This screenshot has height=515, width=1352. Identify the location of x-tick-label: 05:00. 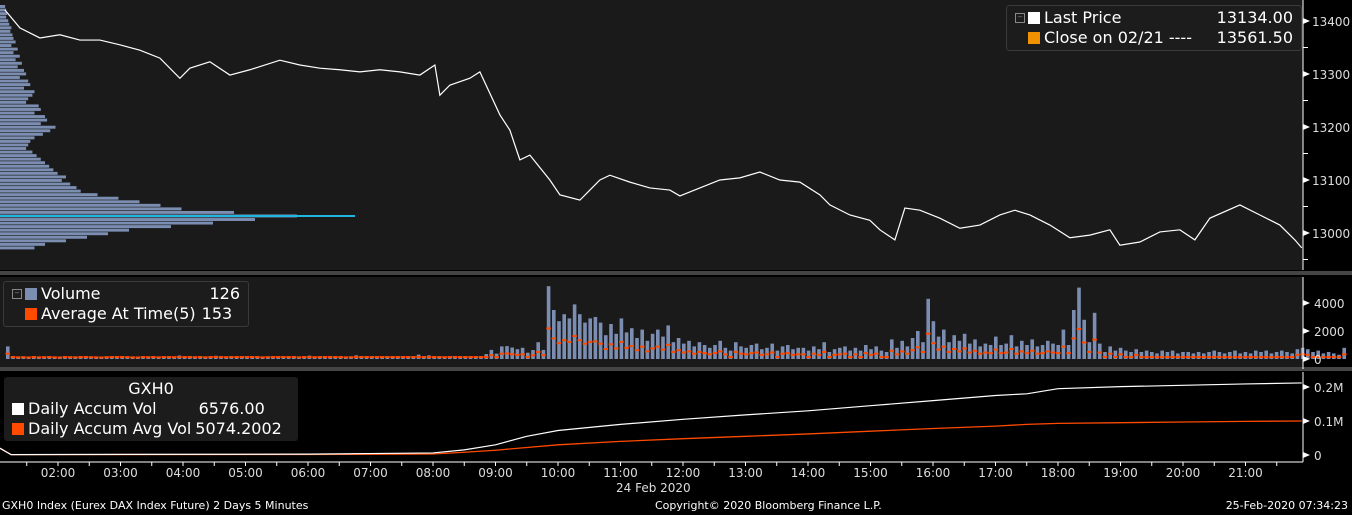
(245, 473).